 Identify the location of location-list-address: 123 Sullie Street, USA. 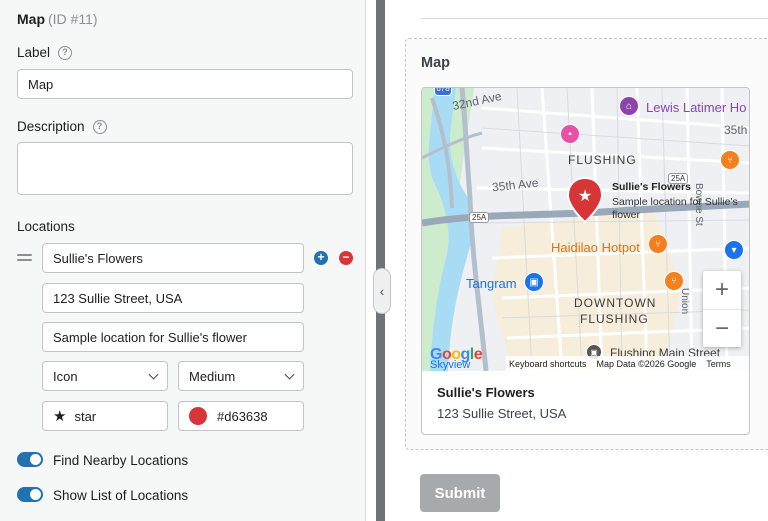
(502, 413).